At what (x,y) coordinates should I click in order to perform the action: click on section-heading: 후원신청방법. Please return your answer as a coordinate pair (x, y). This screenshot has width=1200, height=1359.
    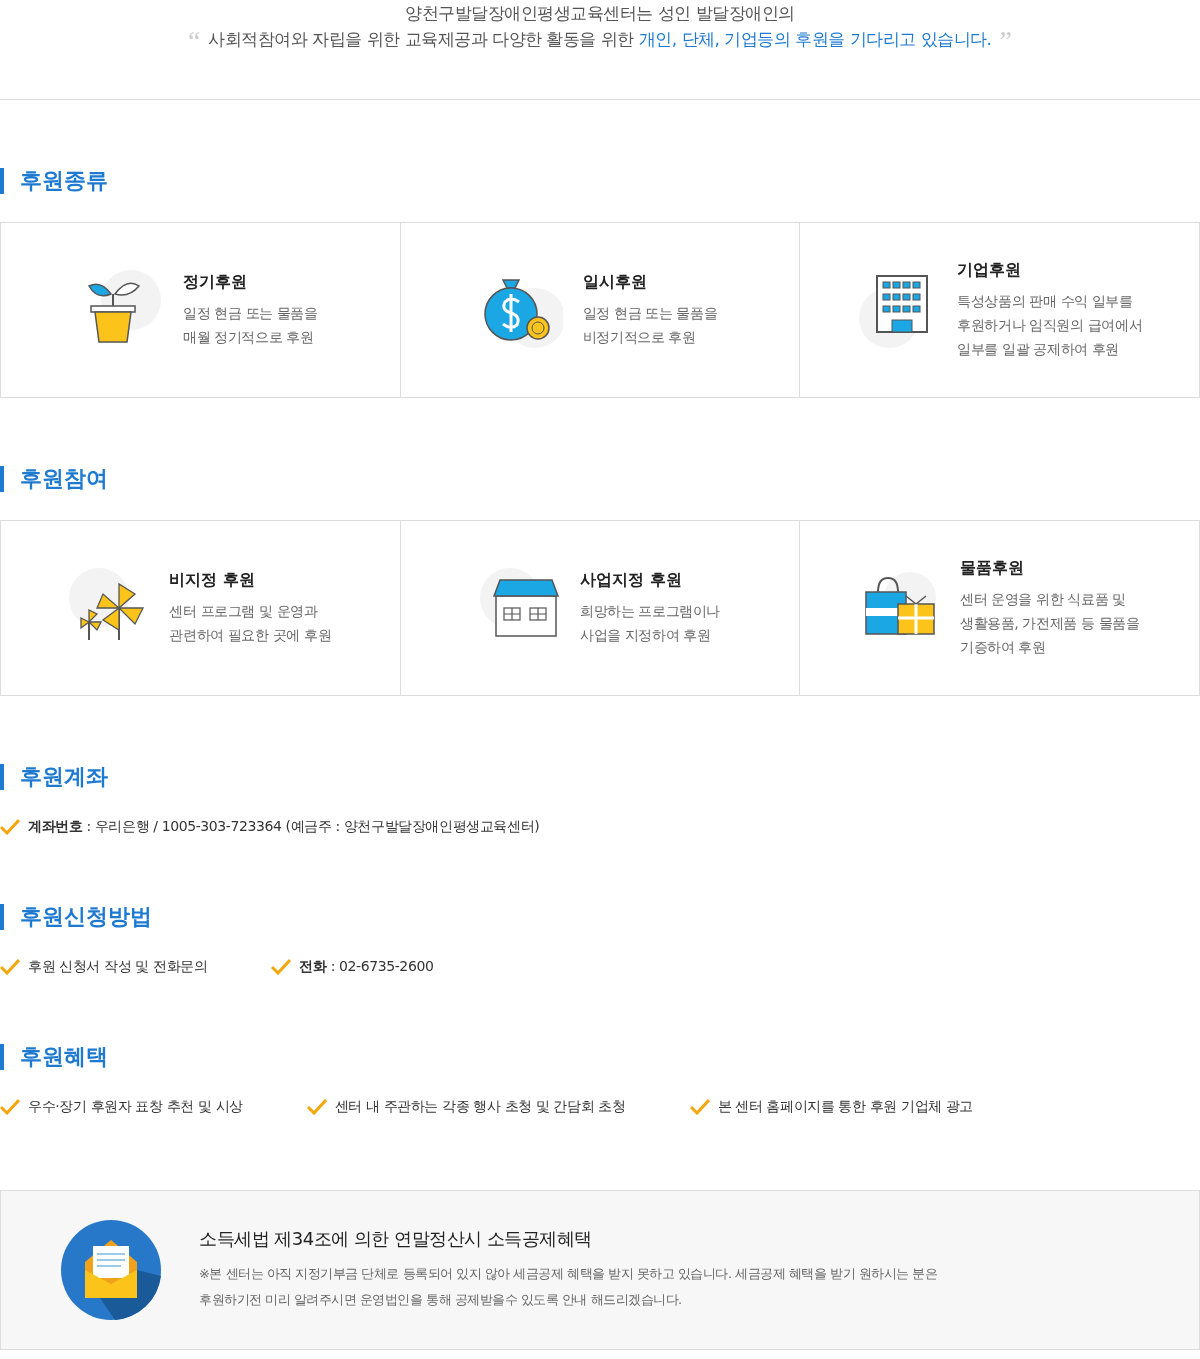
    Looking at the image, I should click on (600, 917).